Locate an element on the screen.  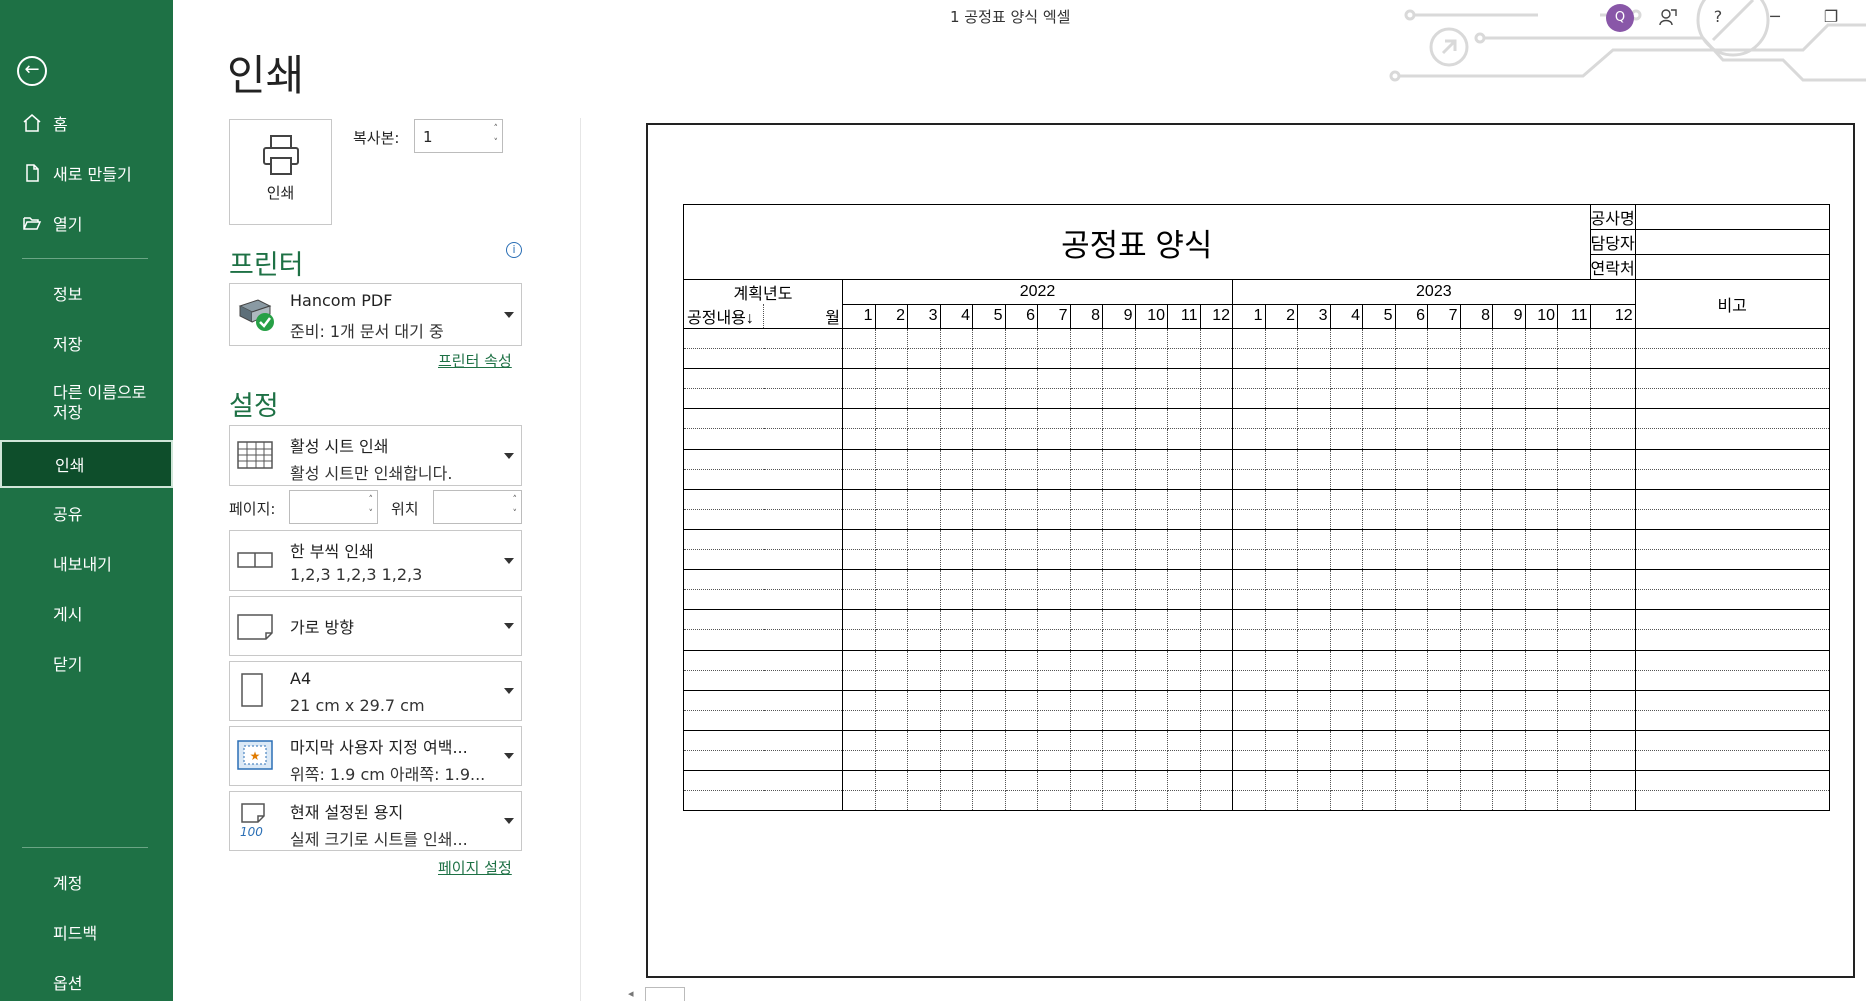
sidebar-item-share: 공유 is located at coordinates (86, 513).